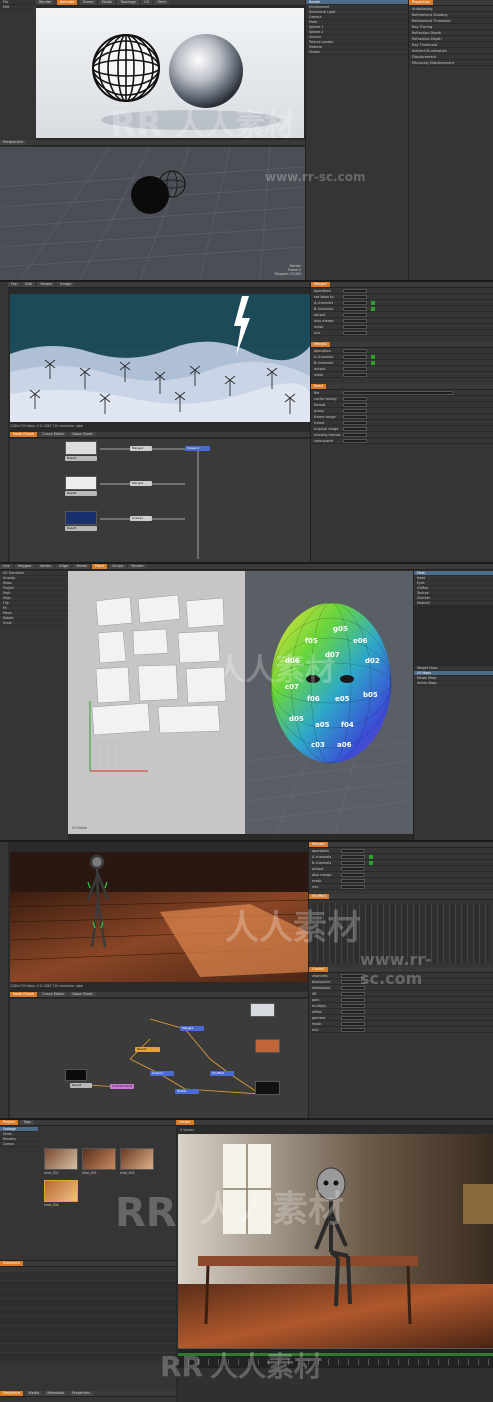 The height and width of the screenshot is (1402, 493). I want to click on node-read3: Read3, so click(81, 528).